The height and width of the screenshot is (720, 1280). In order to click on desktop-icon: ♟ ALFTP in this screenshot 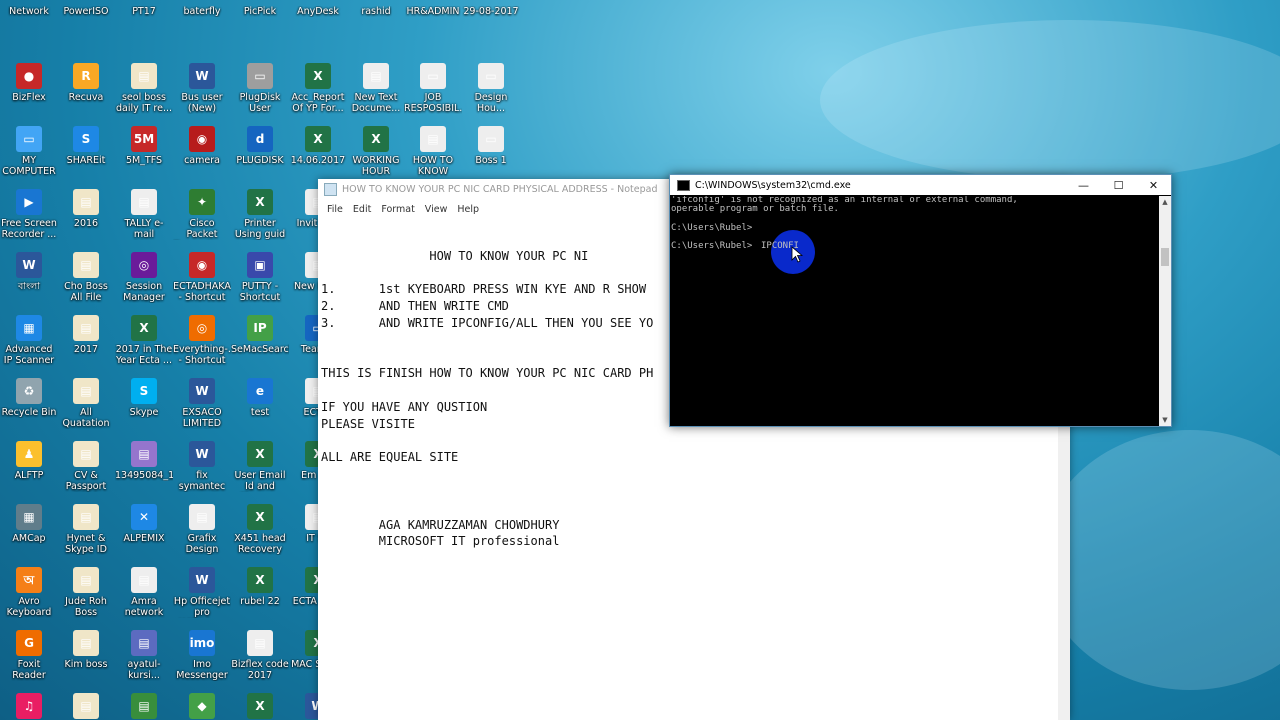, I will do `click(29, 461)`.